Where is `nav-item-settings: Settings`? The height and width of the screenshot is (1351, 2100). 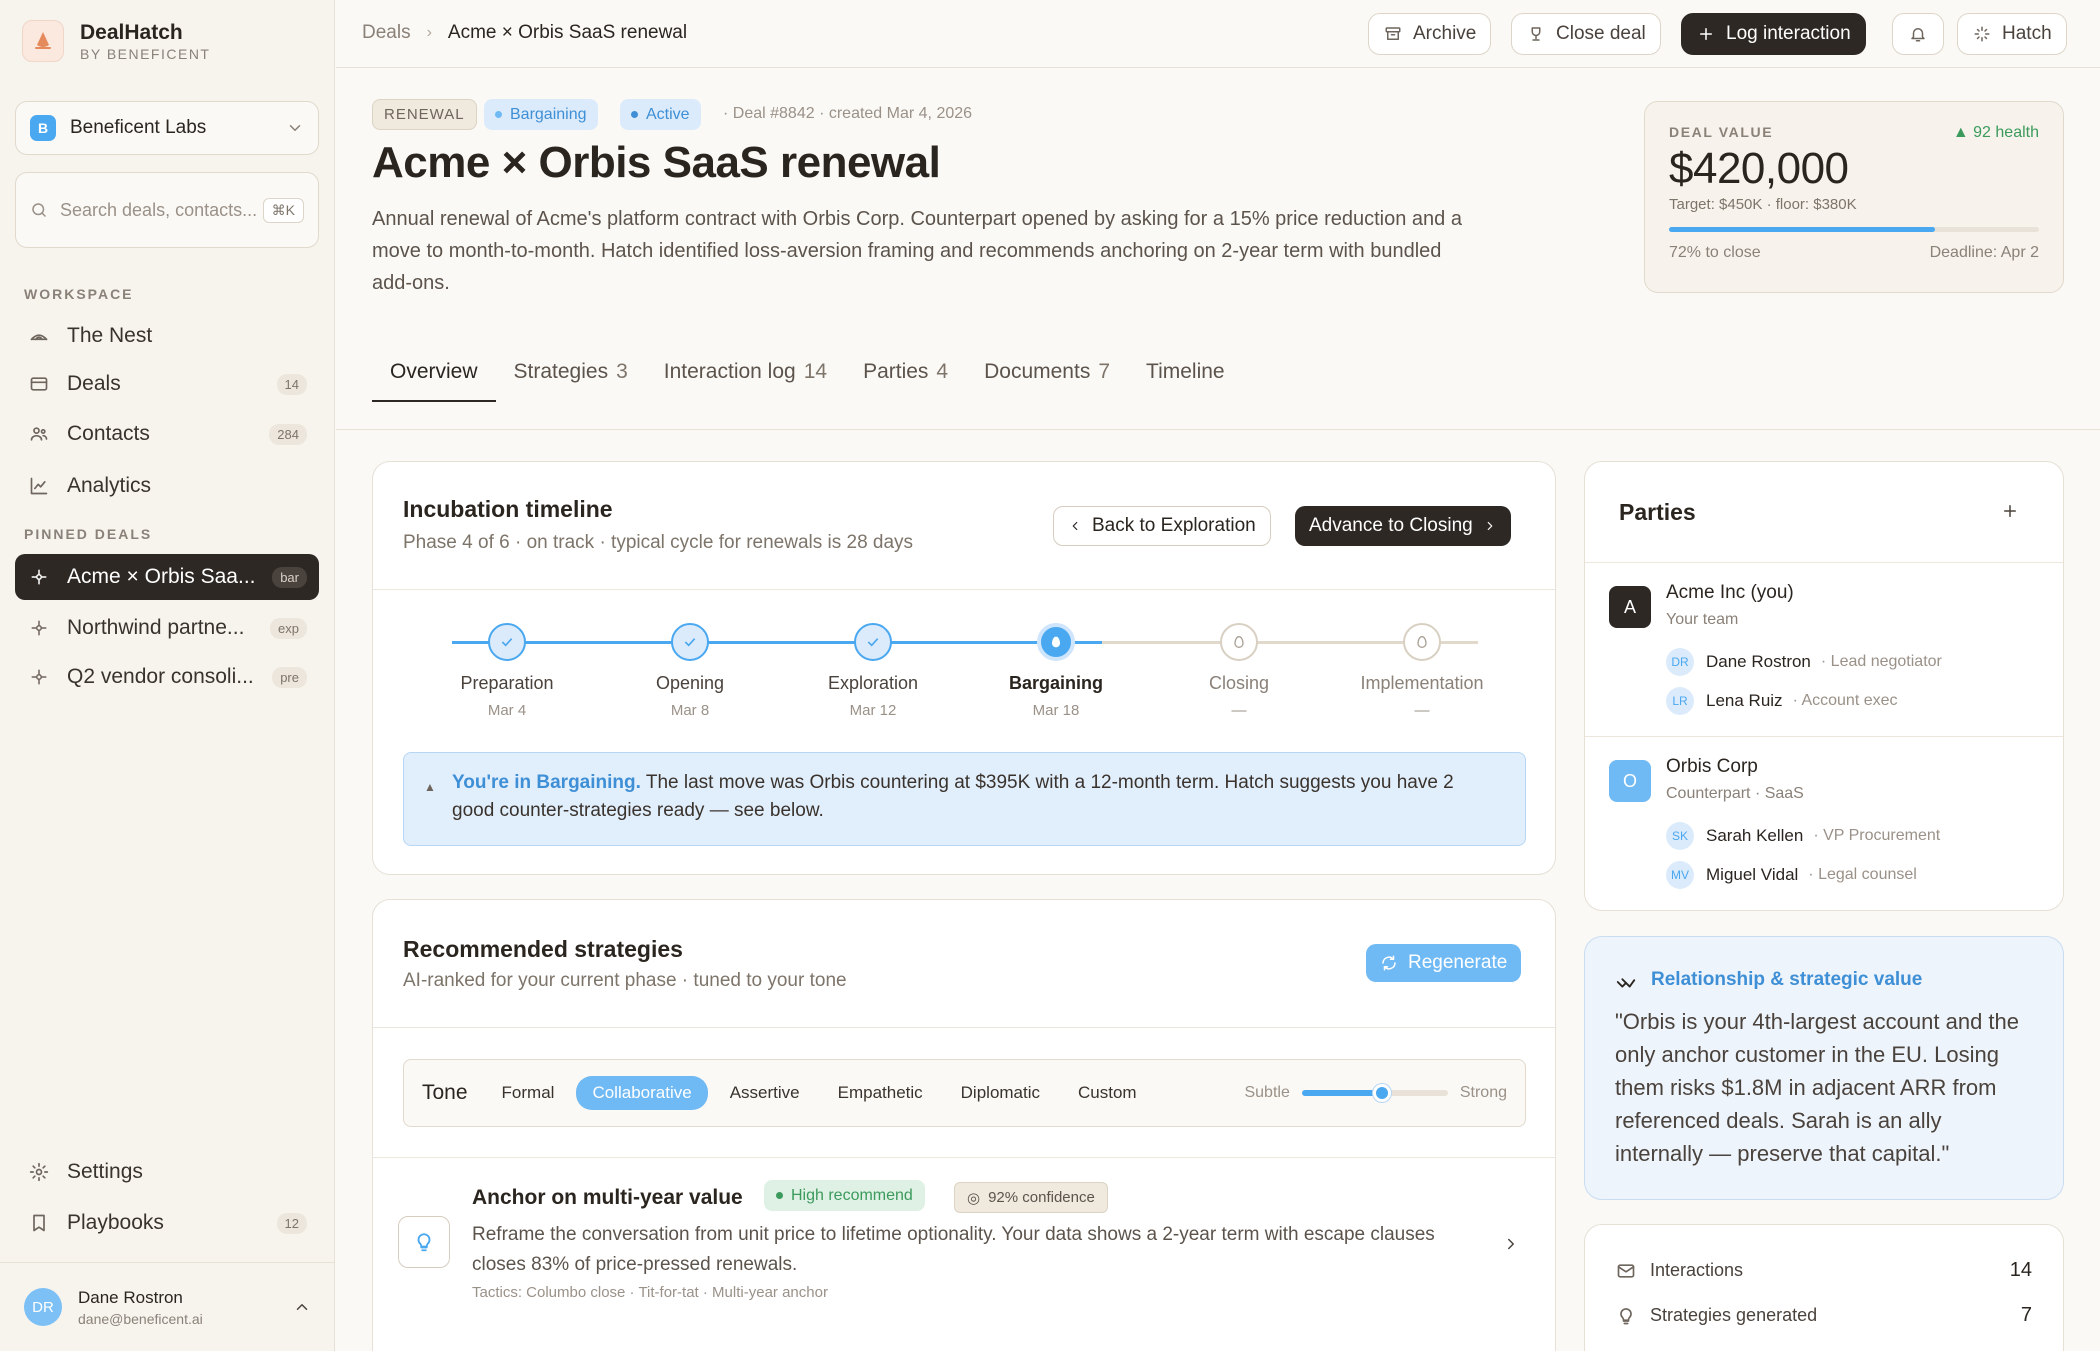 nav-item-settings: Settings is located at coordinates (167, 1172).